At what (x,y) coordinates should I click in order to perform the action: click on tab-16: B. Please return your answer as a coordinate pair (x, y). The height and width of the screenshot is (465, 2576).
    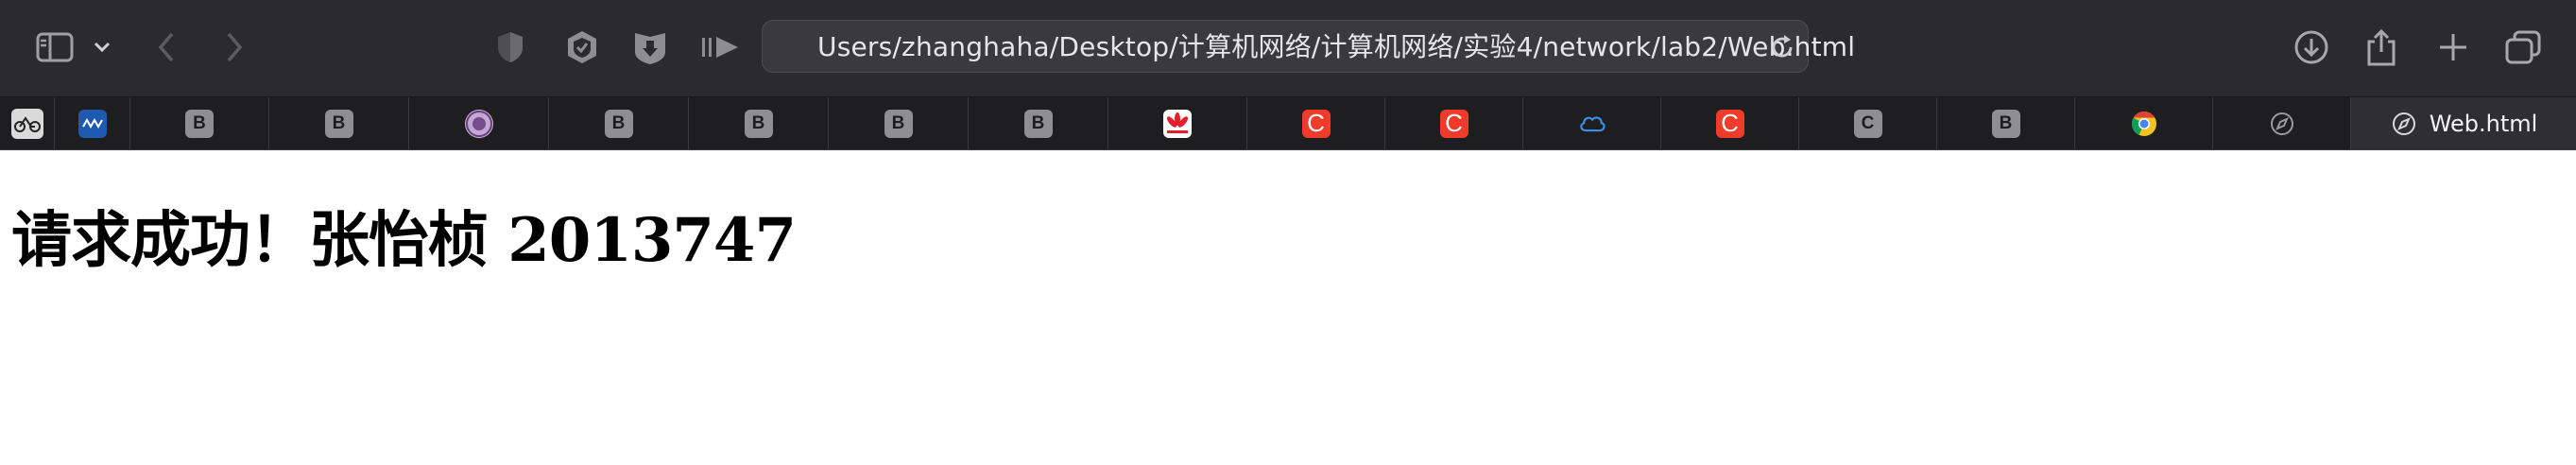
    Looking at the image, I should click on (2006, 123).